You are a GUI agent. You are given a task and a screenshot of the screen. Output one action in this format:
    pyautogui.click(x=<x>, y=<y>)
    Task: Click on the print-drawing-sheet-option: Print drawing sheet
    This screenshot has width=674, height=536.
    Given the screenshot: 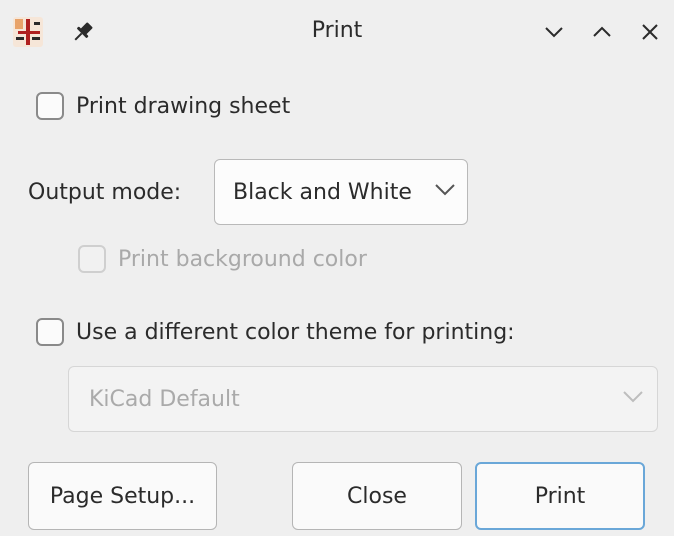 What is the action you would take?
    pyautogui.click(x=163, y=106)
    